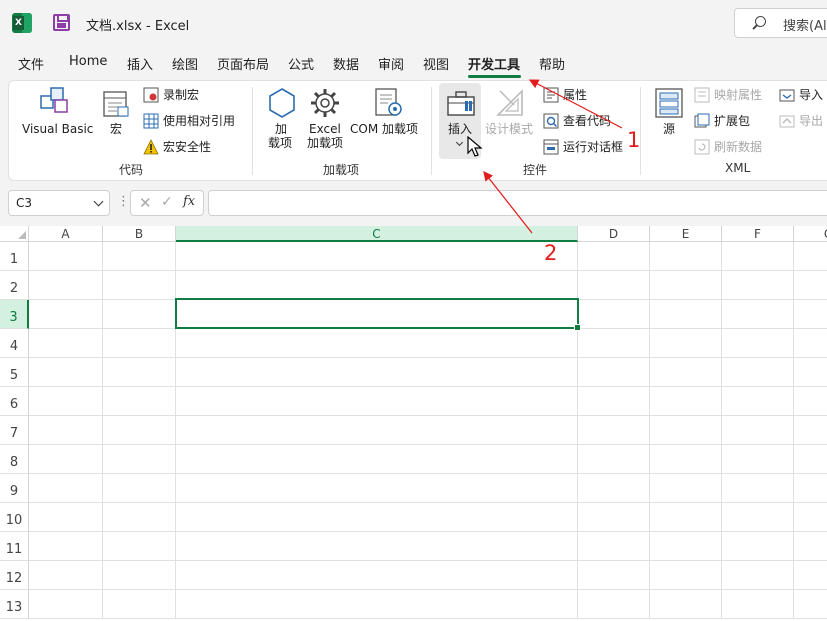 Image resolution: width=827 pixels, height=621 pixels. I want to click on com-addins-button: COM 加载项, so click(384, 129).